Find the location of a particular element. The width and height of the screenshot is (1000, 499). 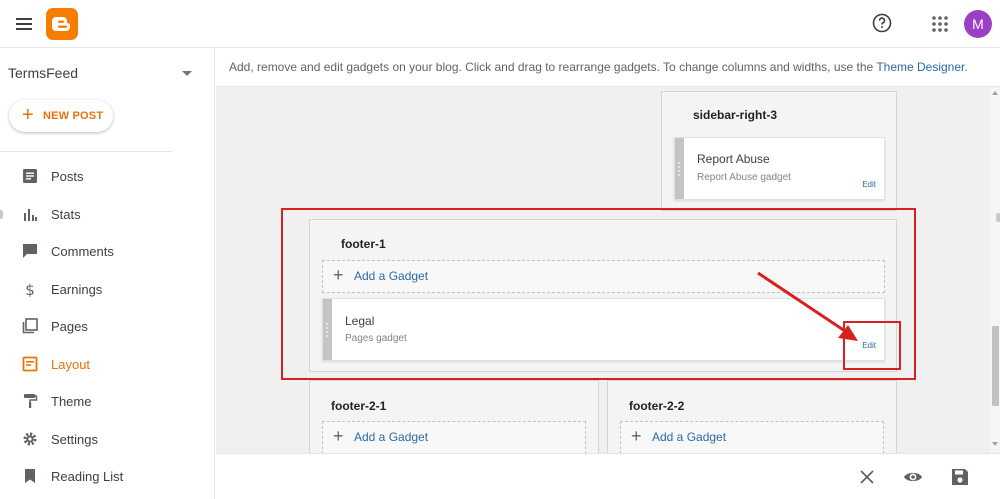

new-post-label: NEW POST is located at coordinates (73, 116).